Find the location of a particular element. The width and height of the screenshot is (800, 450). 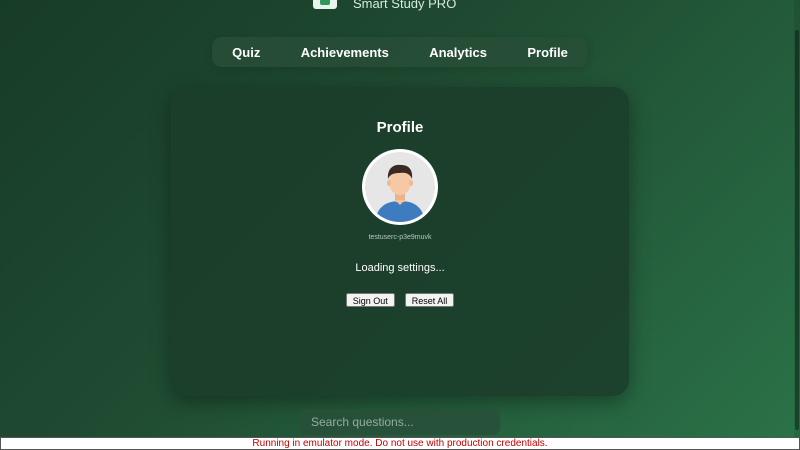

profile-actions: Sign Out Reset All is located at coordinates (400, 300).